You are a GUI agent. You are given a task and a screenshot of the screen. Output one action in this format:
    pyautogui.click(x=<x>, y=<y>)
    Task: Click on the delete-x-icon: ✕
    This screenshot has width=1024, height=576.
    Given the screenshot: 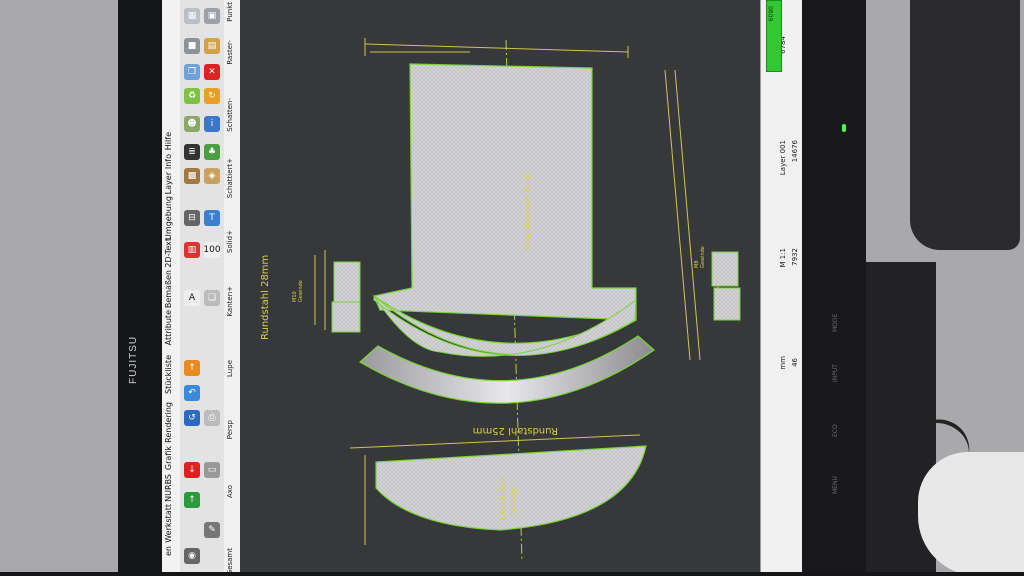 What is the action you would take?
    pyautogui.click(x=212, y=72)
    